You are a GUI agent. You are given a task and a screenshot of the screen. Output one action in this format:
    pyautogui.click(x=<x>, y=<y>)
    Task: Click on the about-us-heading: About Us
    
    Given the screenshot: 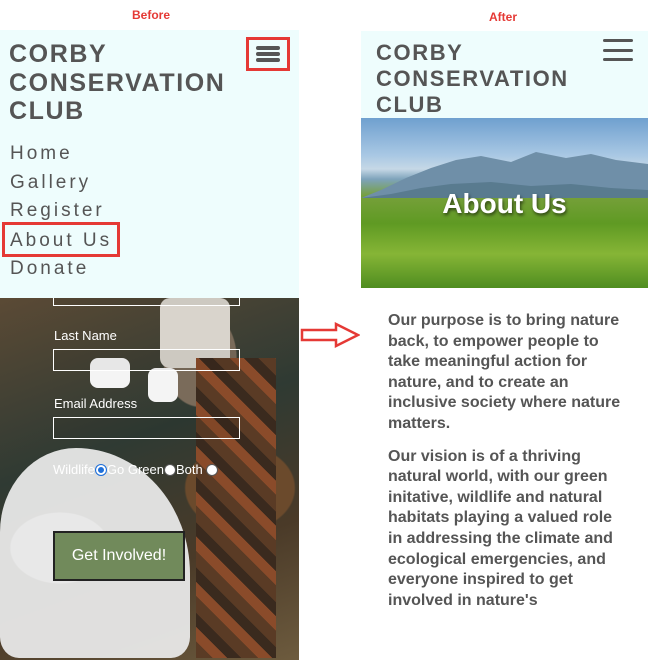 What is the action you would take?
    pyautogui.click(x=504, y=203)
    